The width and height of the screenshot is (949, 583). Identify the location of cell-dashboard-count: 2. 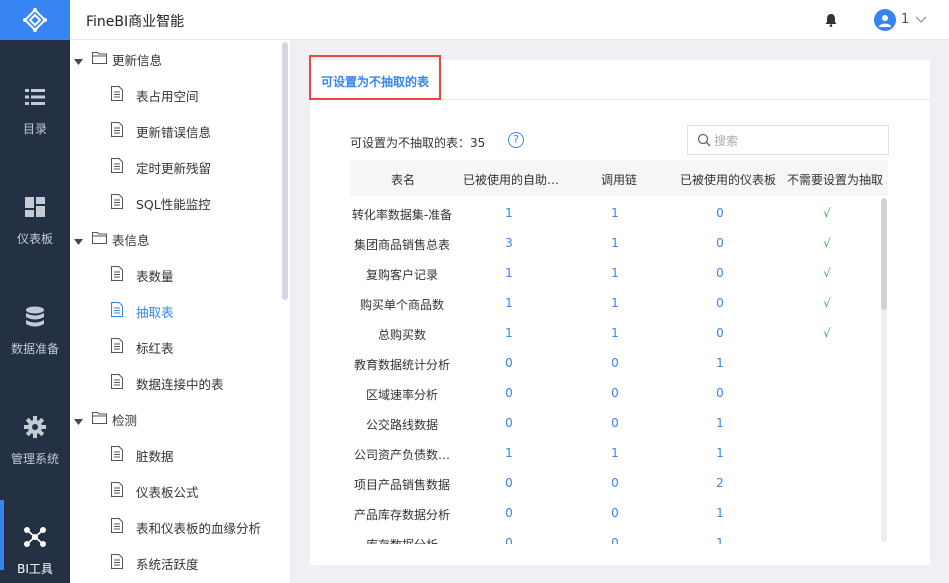
(720, 483).